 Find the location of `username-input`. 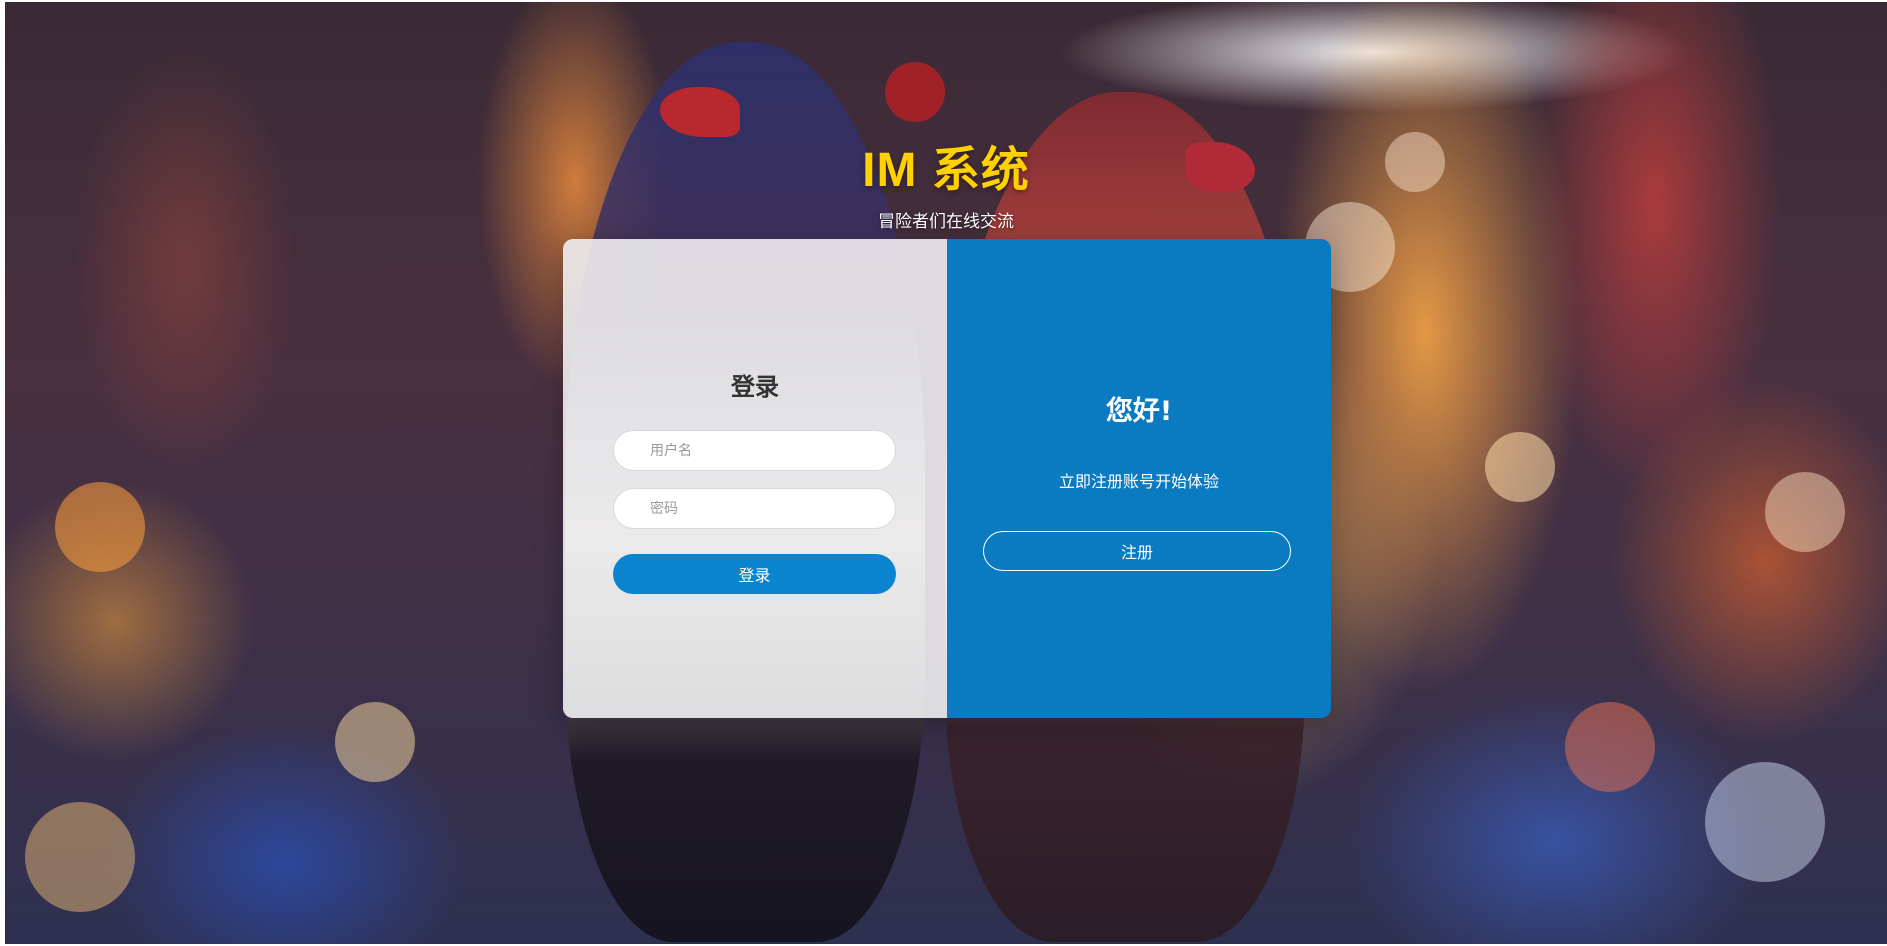

username-input is located at coordinates (754, 450).